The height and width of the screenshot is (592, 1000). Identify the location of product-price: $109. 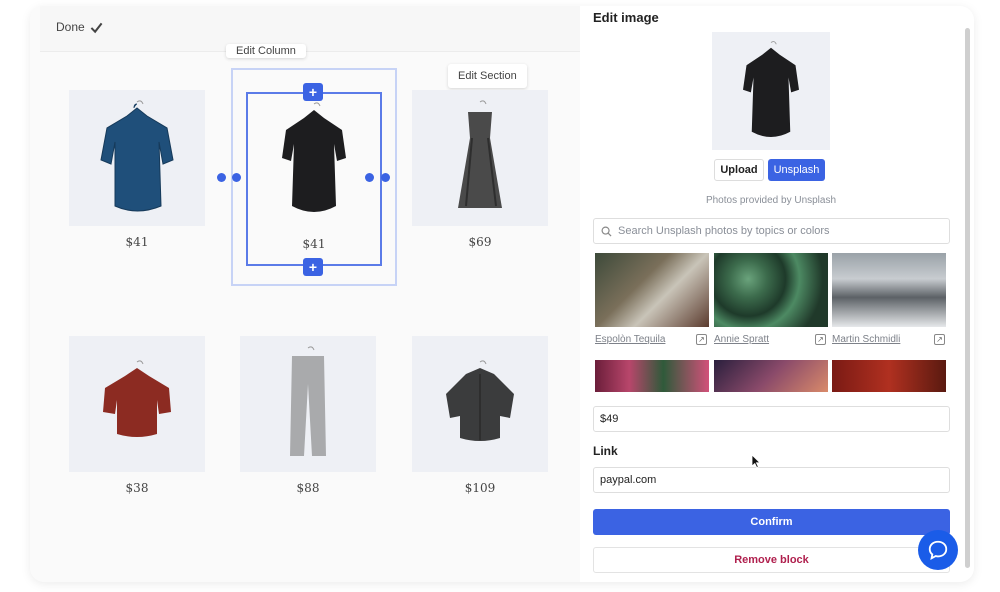
(480, 488).